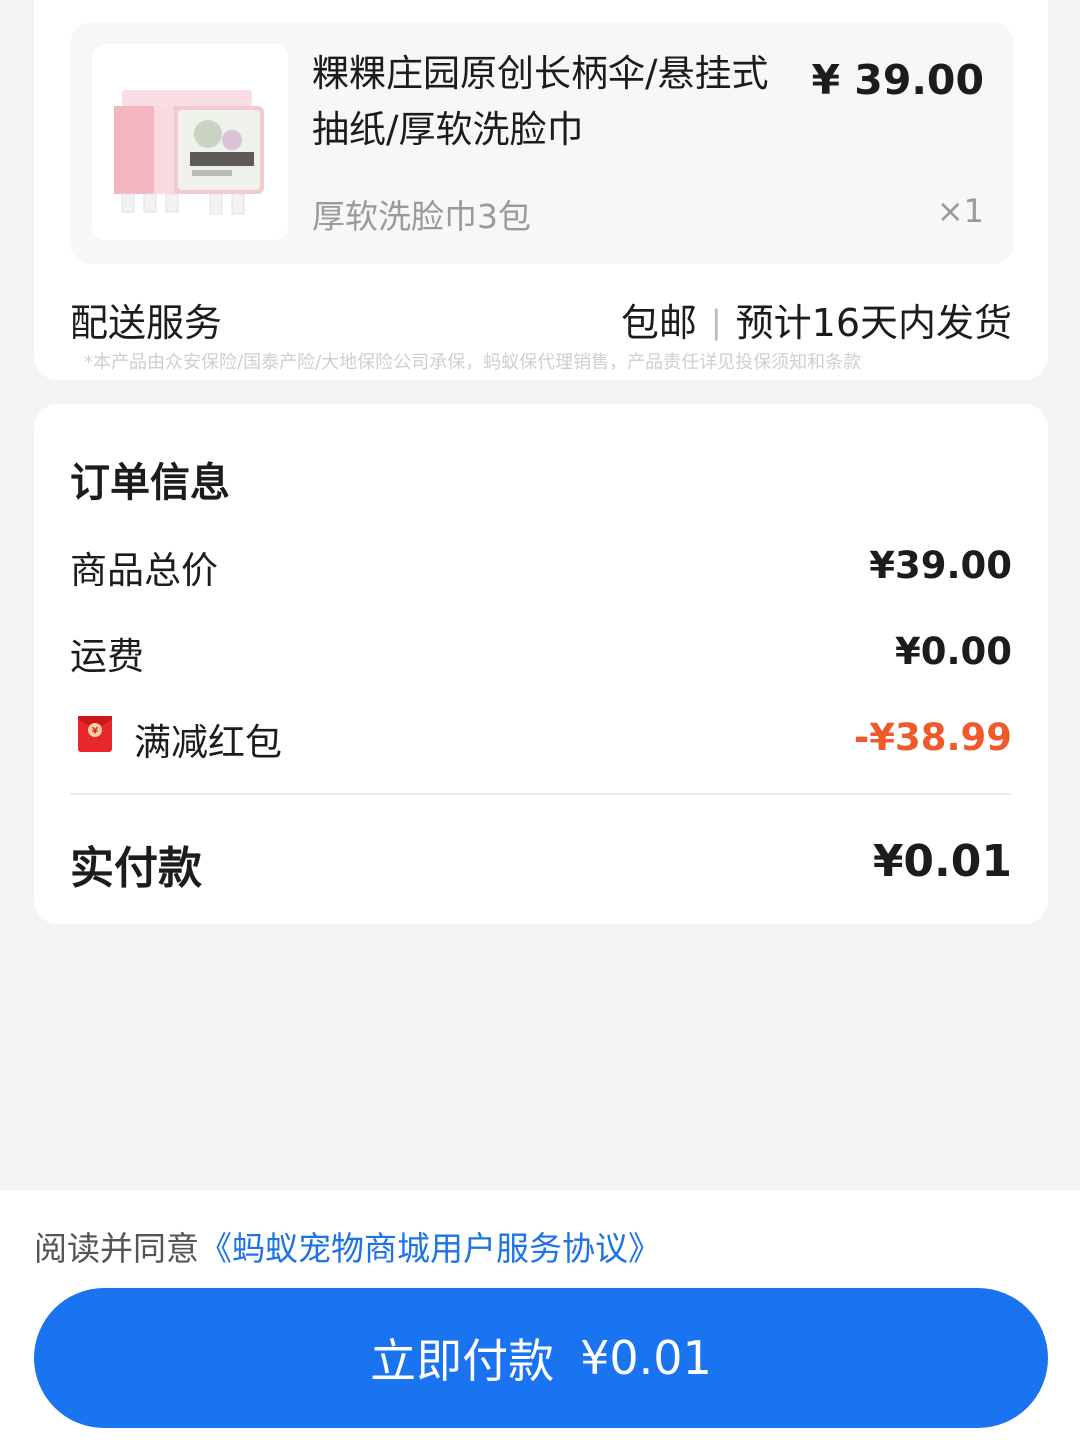 Image resolution: width=1080 pixels, height=1440 pixels. What do you see at coordinates (190, 142) in the screenshot?
I see `product-image-icon` at bounding box center [190, 142].